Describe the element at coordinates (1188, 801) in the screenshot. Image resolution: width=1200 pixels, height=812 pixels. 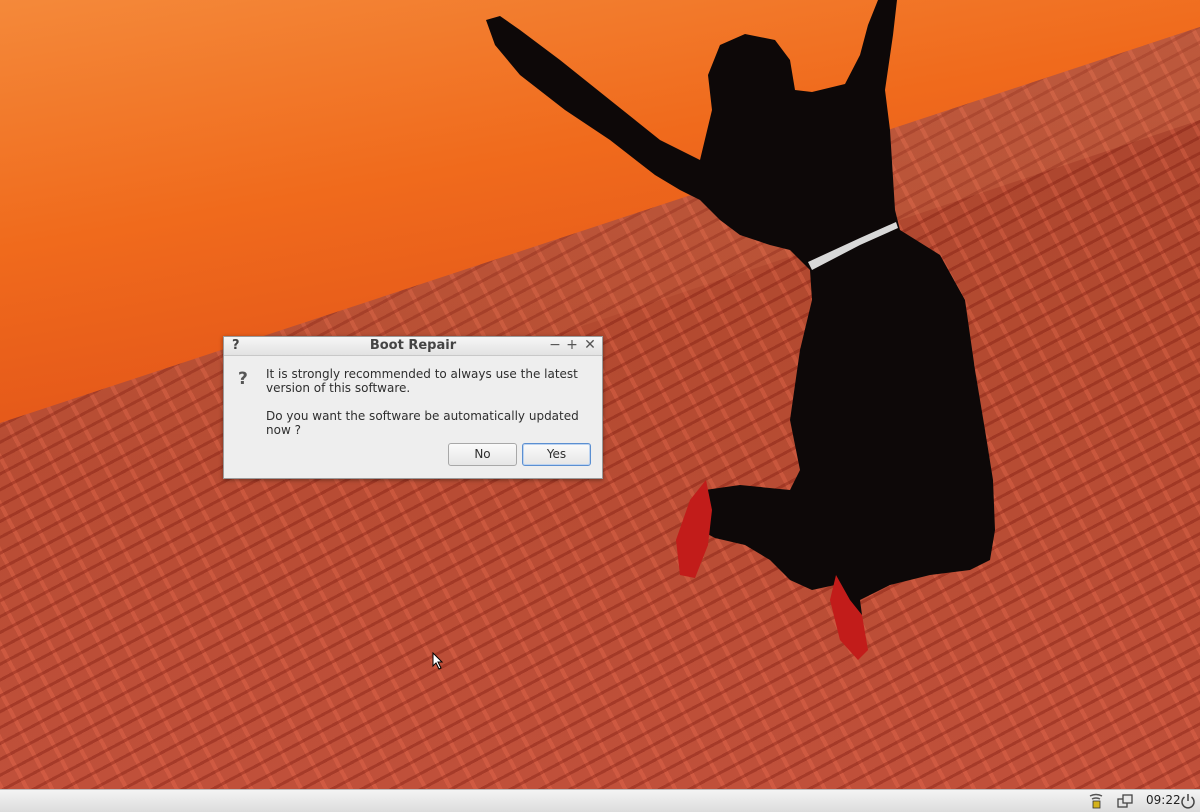
I see `power-icon` at that location.